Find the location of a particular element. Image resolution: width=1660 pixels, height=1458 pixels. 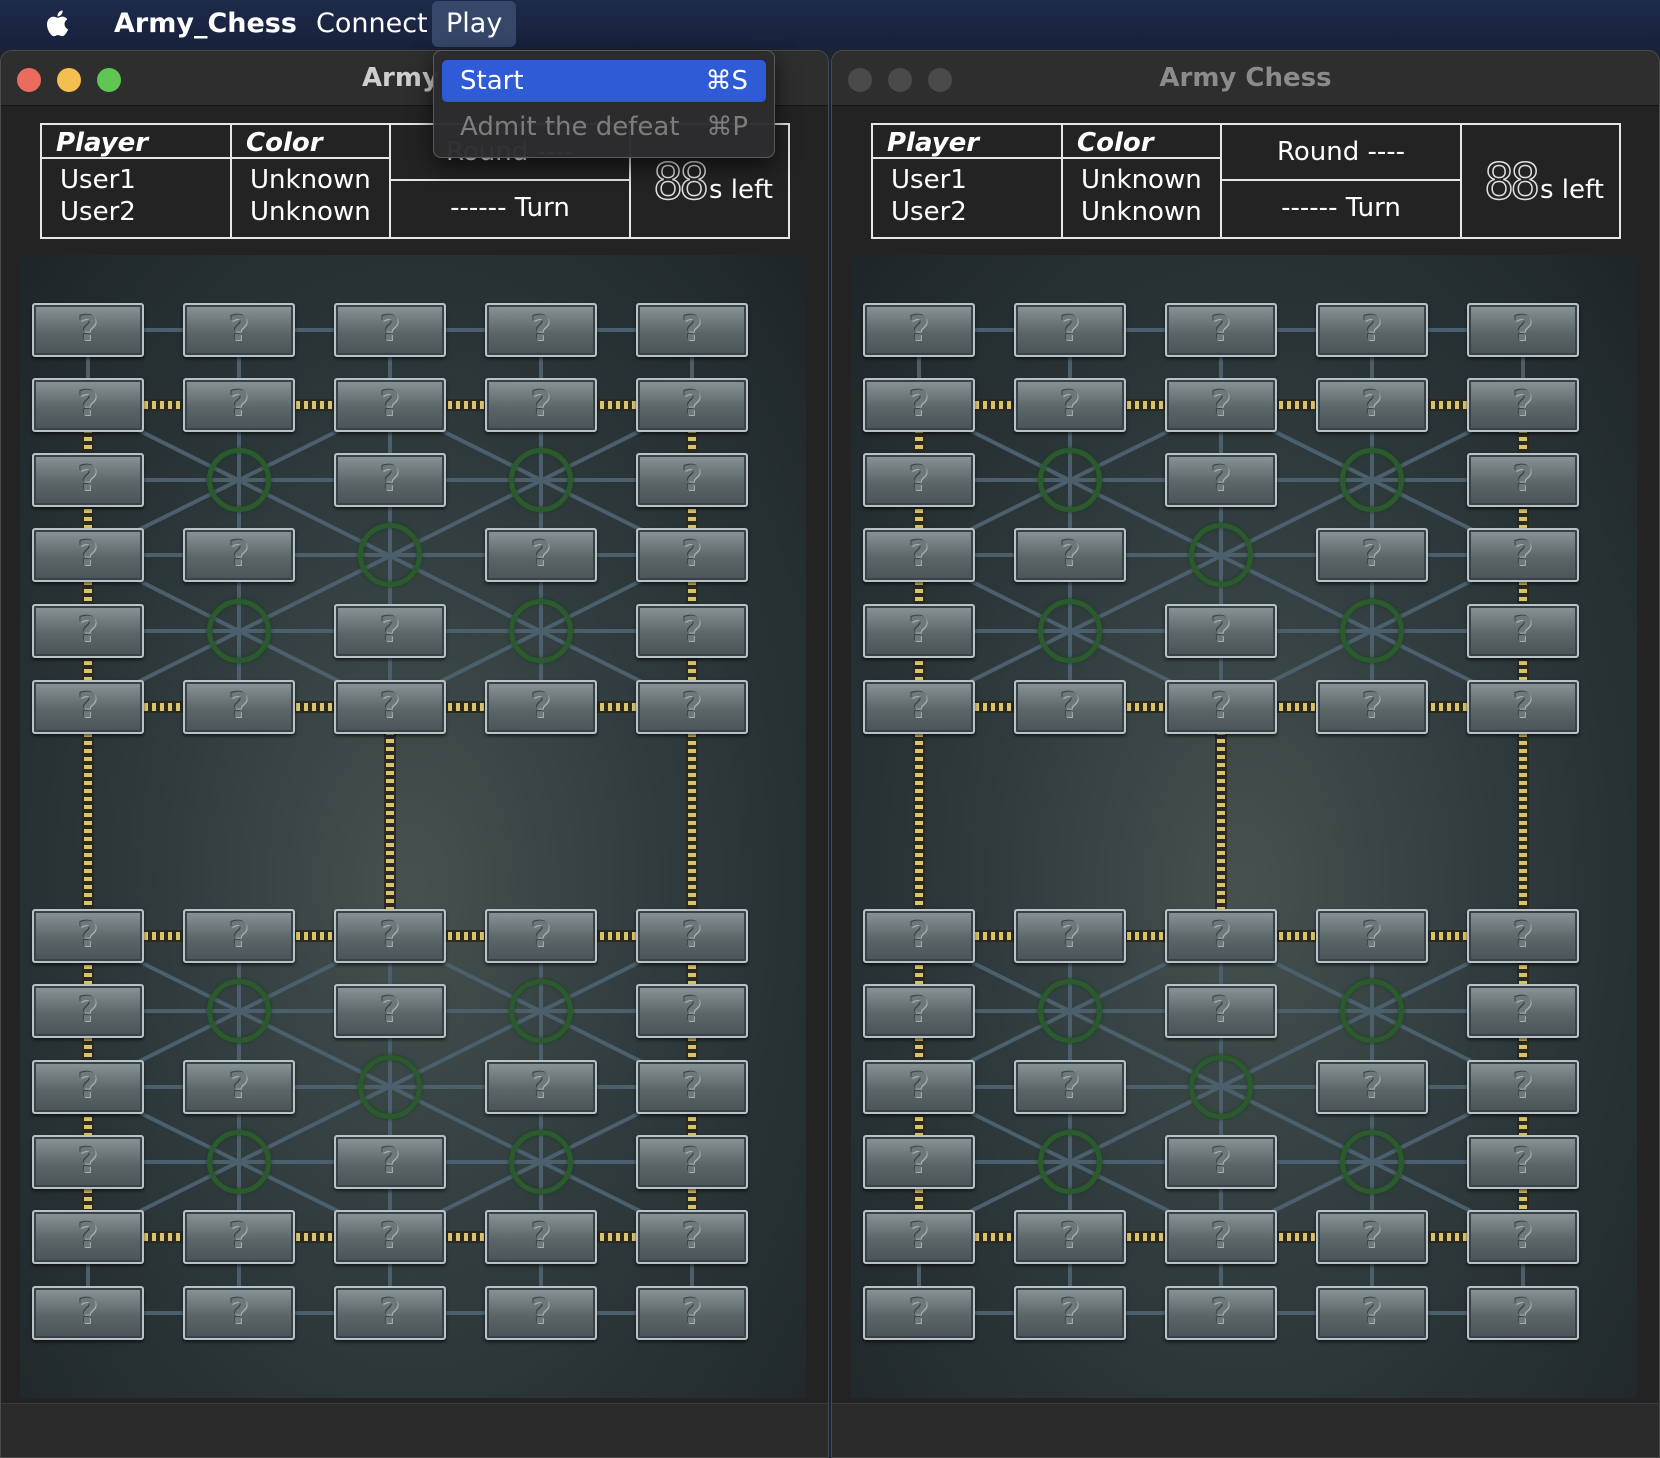

menu-play: Play is located at coordinates (474, 24).